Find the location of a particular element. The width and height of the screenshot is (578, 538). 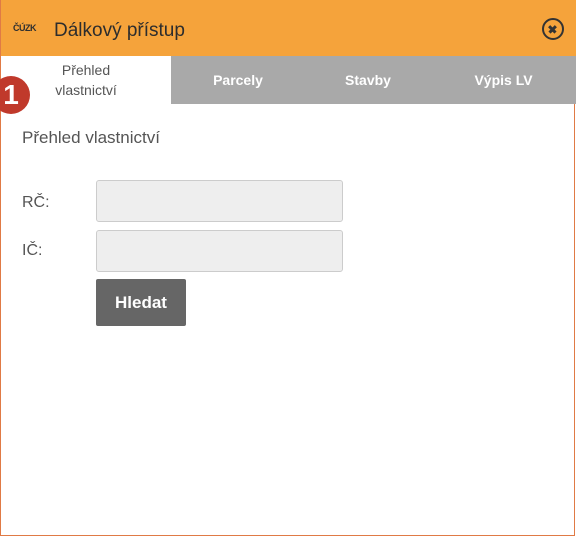

tab-label: Výpis LV is located at coordinates (503, 80).